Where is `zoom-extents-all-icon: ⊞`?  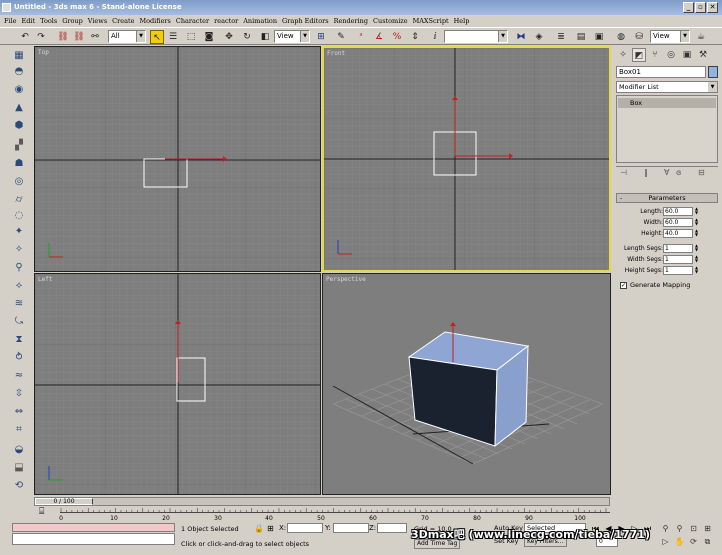
zoom-extents-all-icon: ⊞ is located at coordinates (707, 529).